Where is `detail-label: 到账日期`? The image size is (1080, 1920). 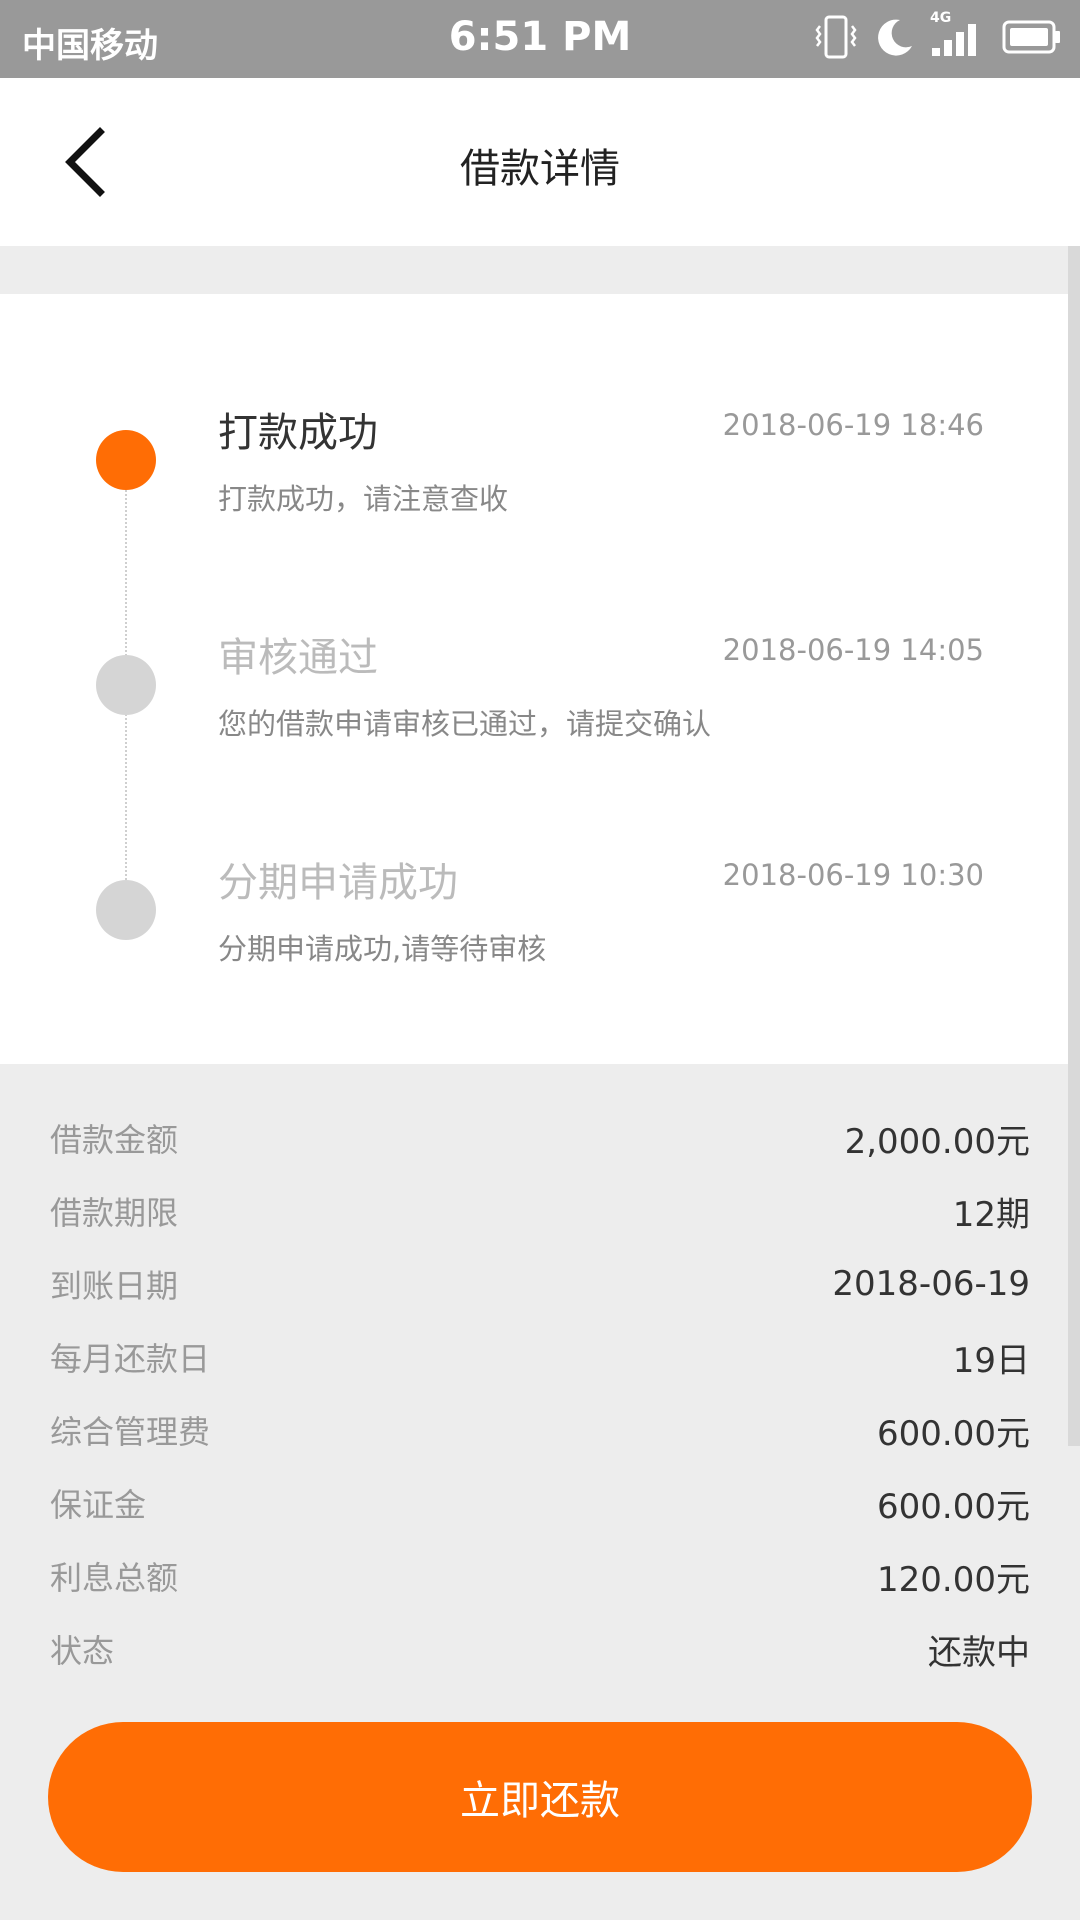
detail-label: 到账日期 is located at coordinates (114, 1286).